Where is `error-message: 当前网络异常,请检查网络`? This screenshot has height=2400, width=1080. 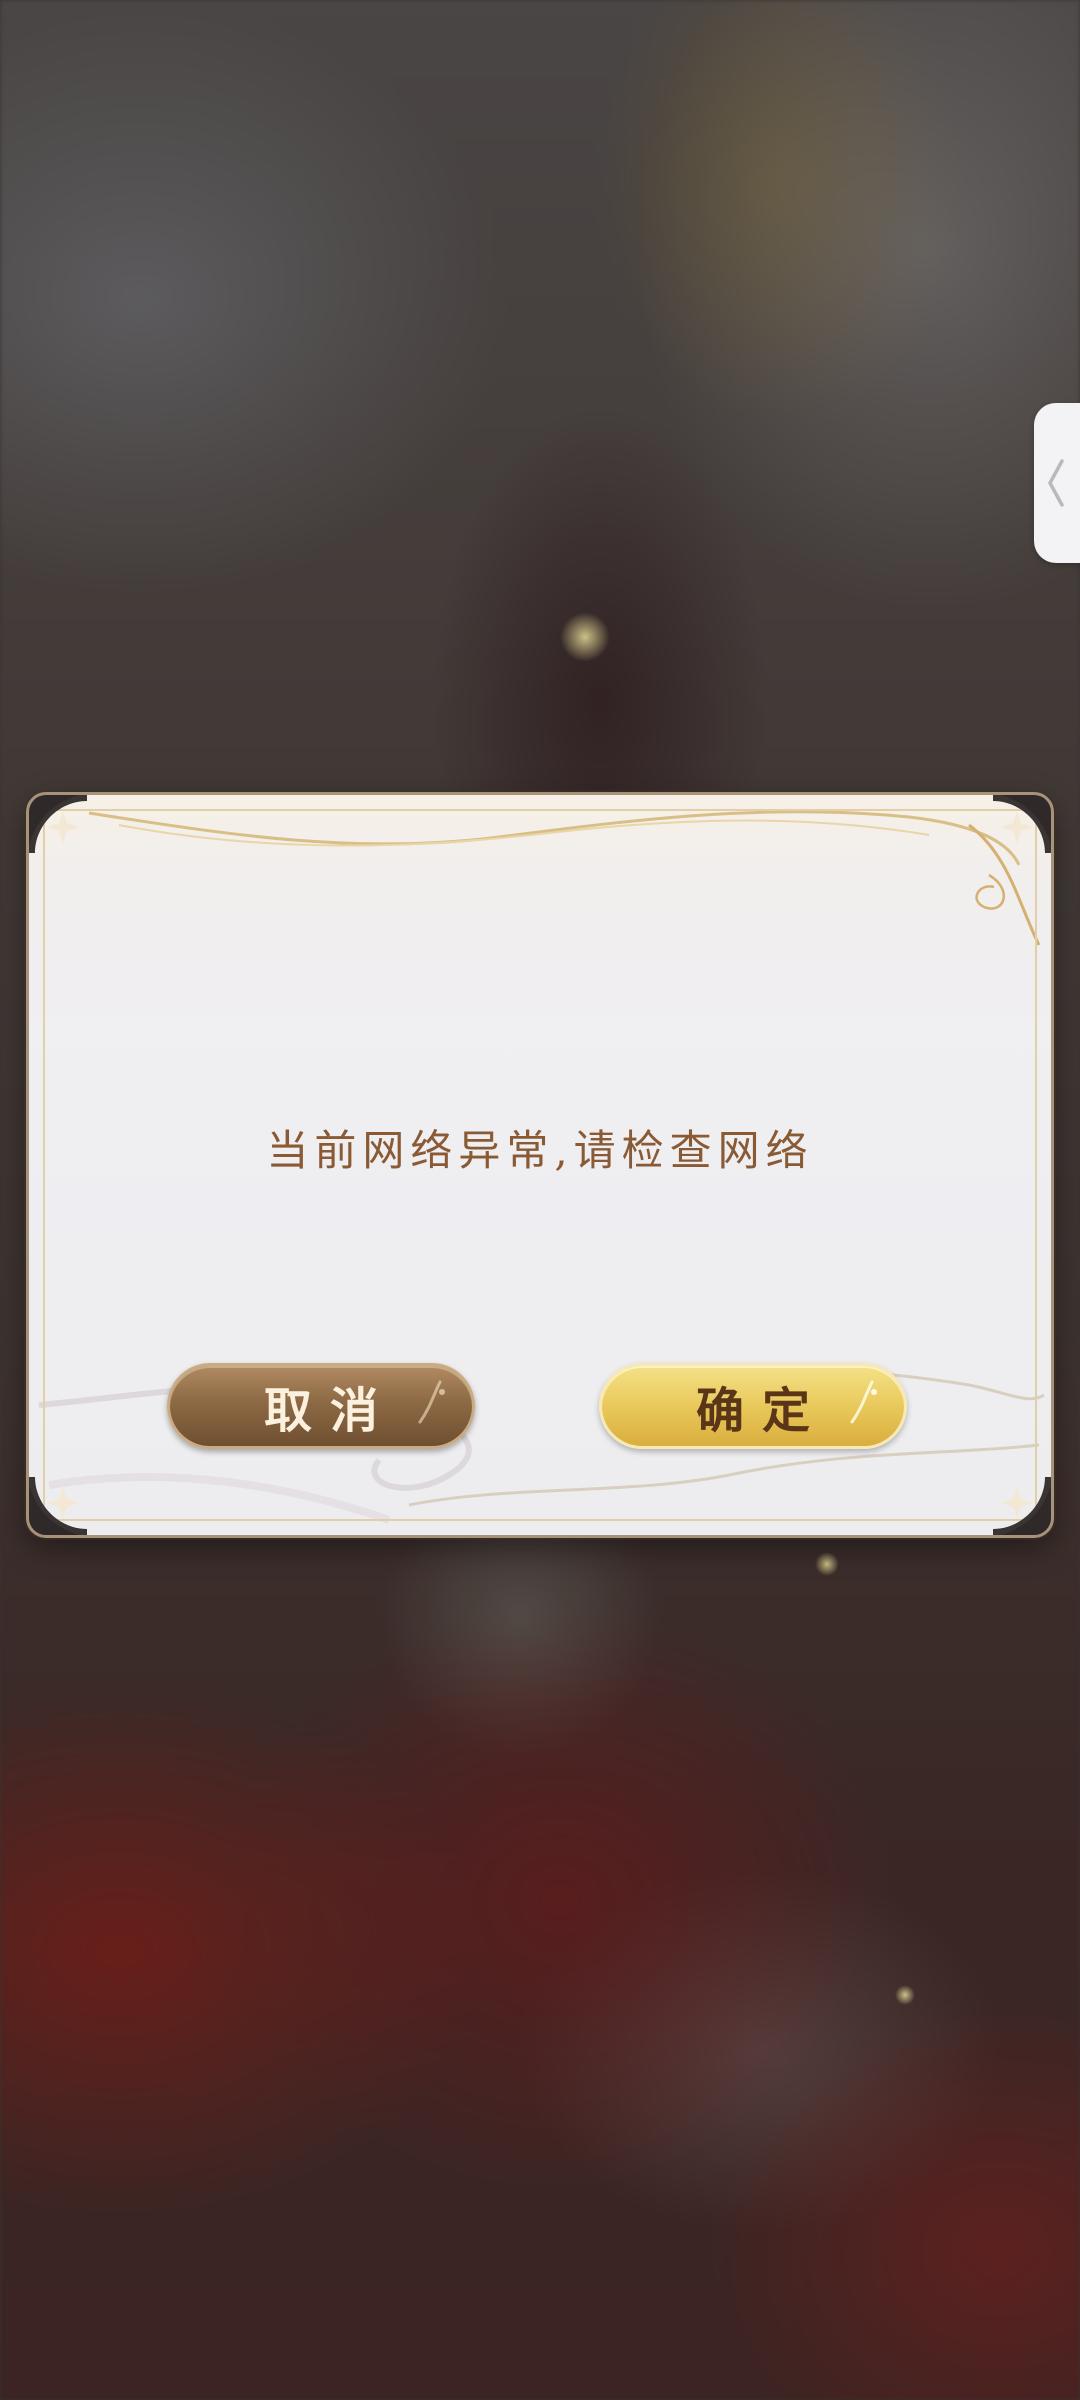 error-message: 当前网络异常,请检查网络 is located at coordinates (540, 1150).